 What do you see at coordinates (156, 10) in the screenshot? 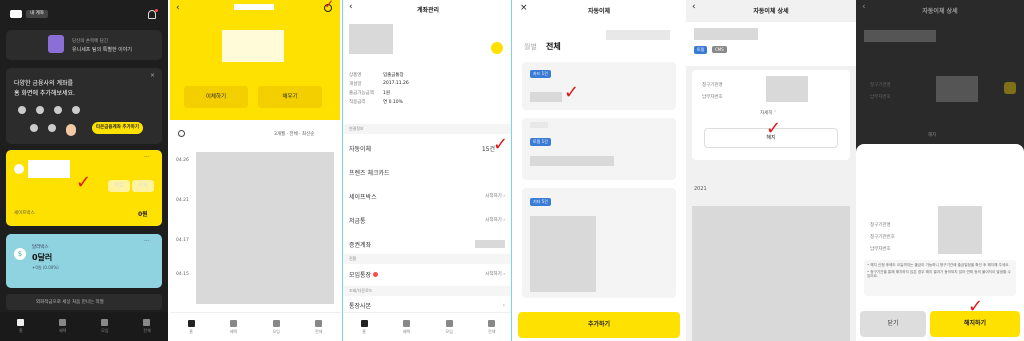
I see `notification-dot` at bounding box center [156, 10].